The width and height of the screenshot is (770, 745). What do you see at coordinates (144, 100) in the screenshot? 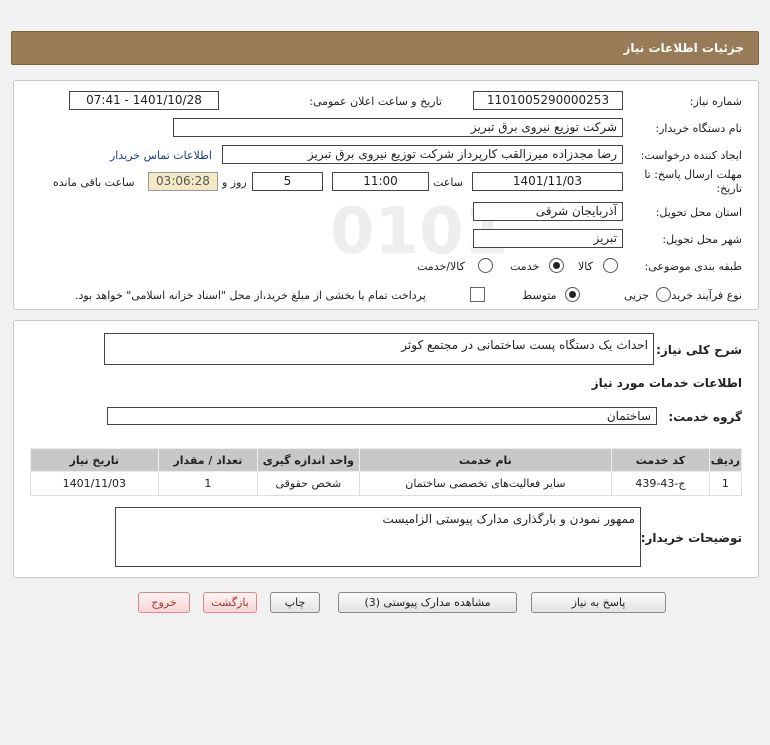
I see `announce-datetime-field: 1401/10/28 - 07:41` at bounding box center [144, 100].